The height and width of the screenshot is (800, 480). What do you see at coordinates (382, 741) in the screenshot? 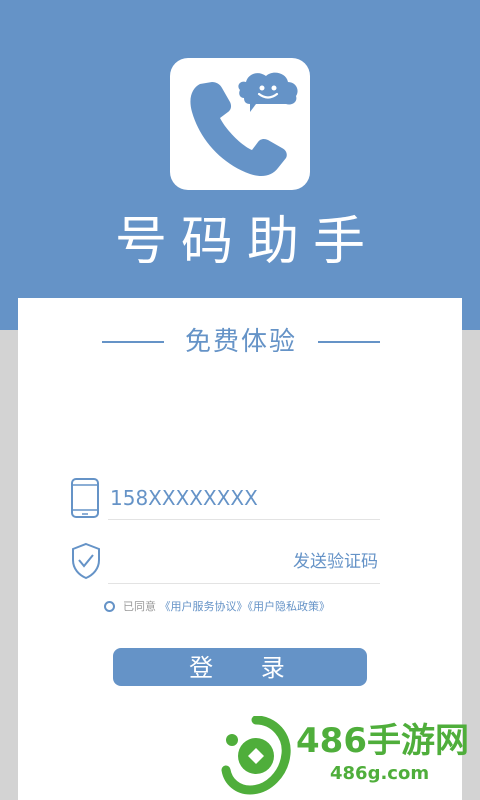
I see `watermark-text: 486手游网` at bounding box center [382, 741].